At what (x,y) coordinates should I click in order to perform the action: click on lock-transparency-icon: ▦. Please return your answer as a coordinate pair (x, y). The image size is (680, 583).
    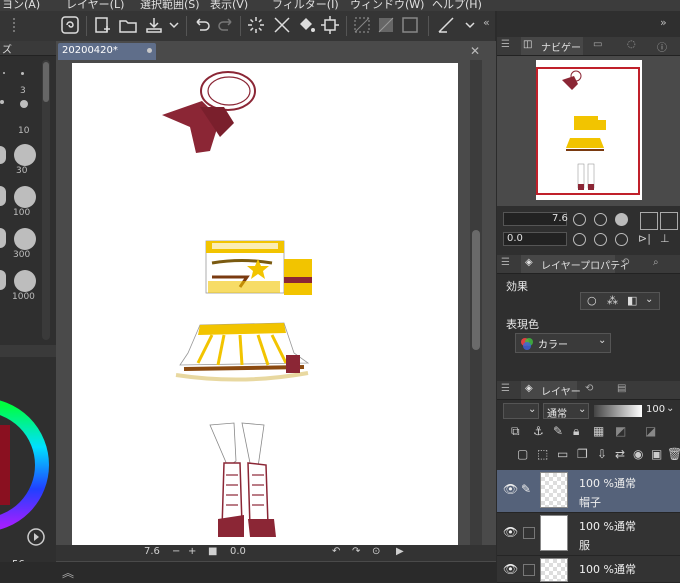
    Looking at the image, I should click on (598, 431).